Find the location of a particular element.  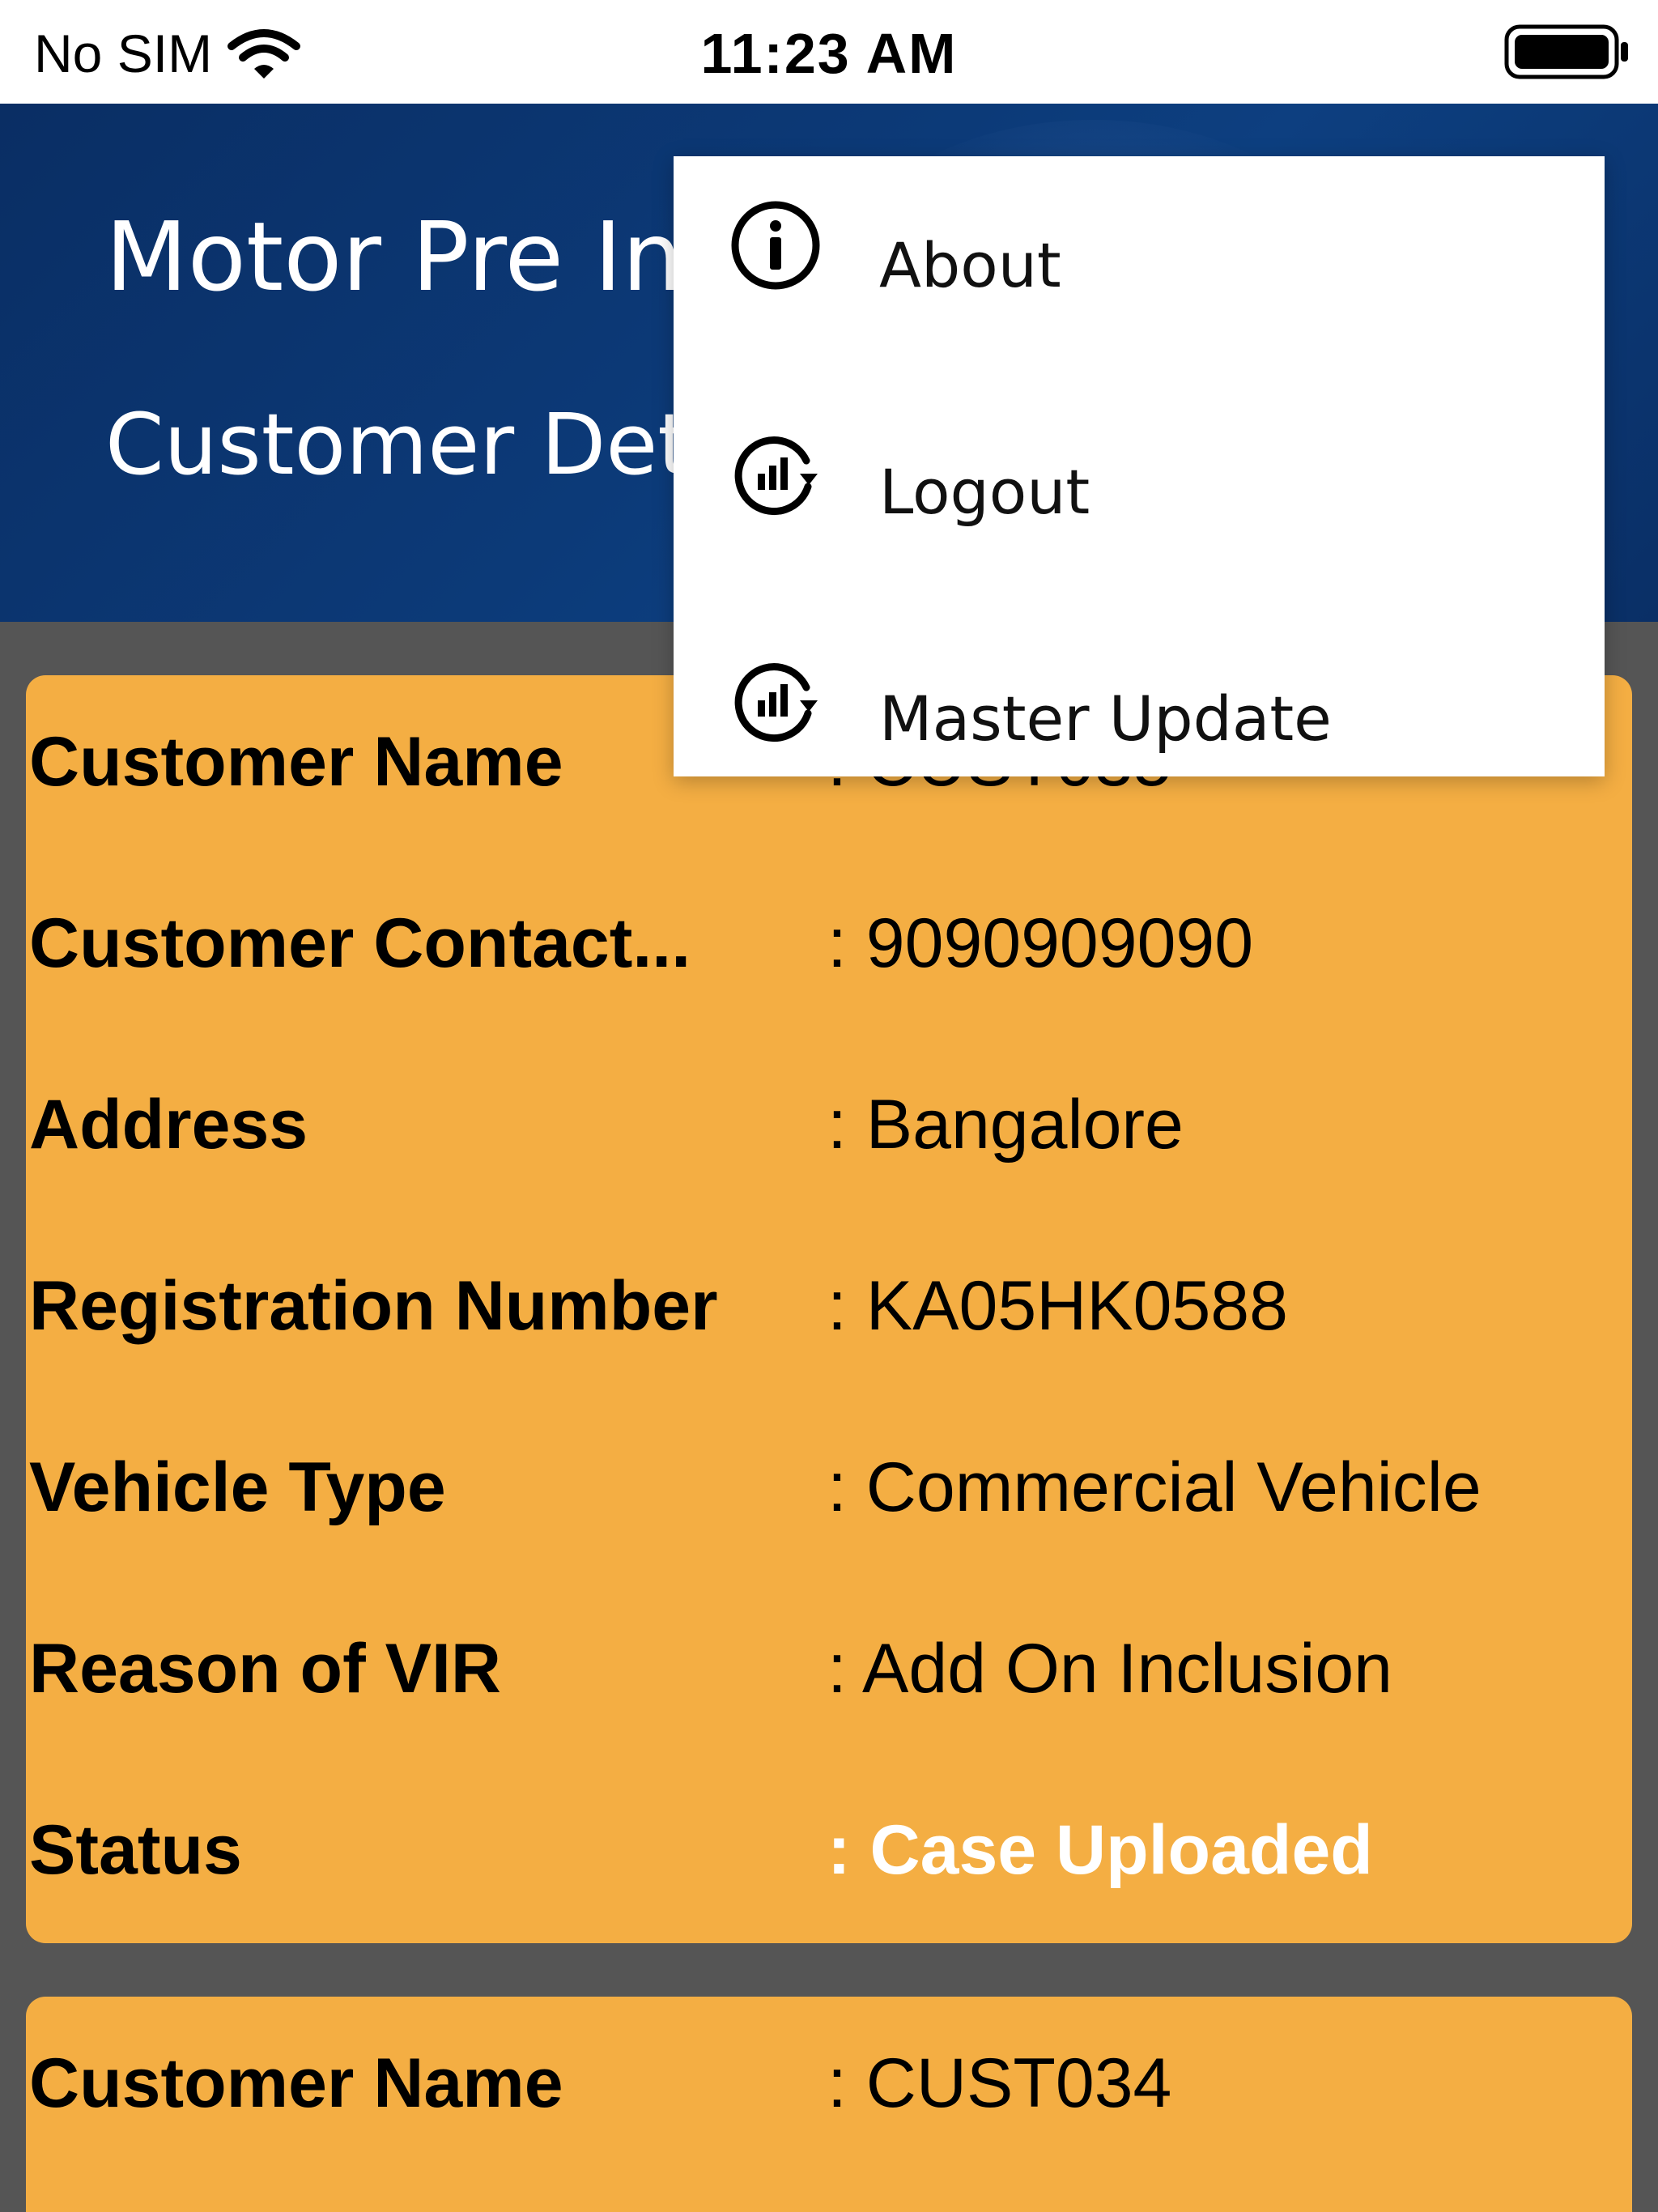

field-label: Address is located at coordinates (168, 1124).